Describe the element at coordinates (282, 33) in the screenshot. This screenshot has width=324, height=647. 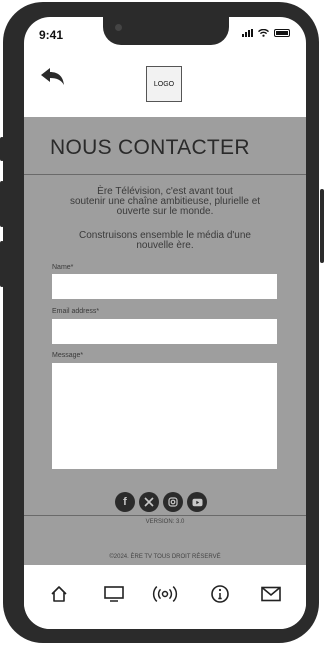
I see `battery-icon` at that location.